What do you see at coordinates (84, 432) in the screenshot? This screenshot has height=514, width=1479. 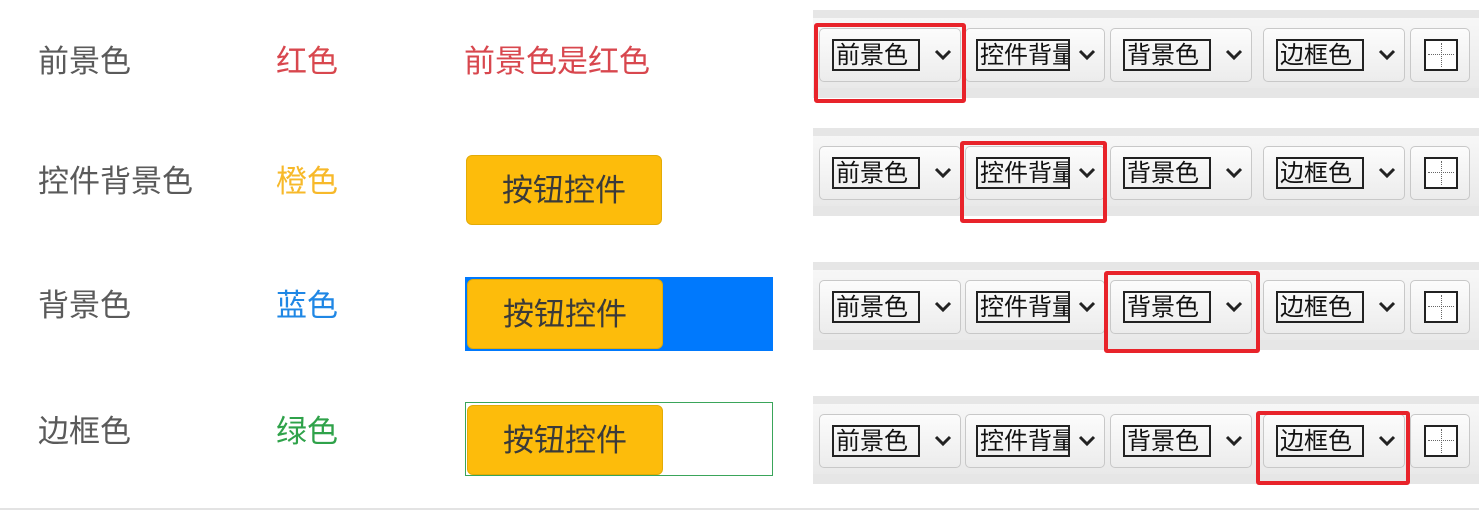 I see `row-label: 边框色` at bounding box center [84, 432].